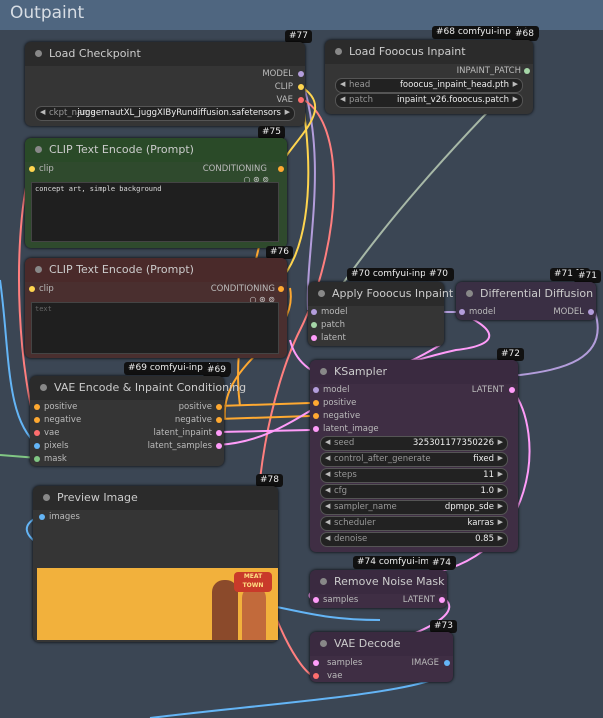 The width and height of the screenshot is (603, 718). I want to click on input-latent-image-label: latent_image, so click(351, 429).